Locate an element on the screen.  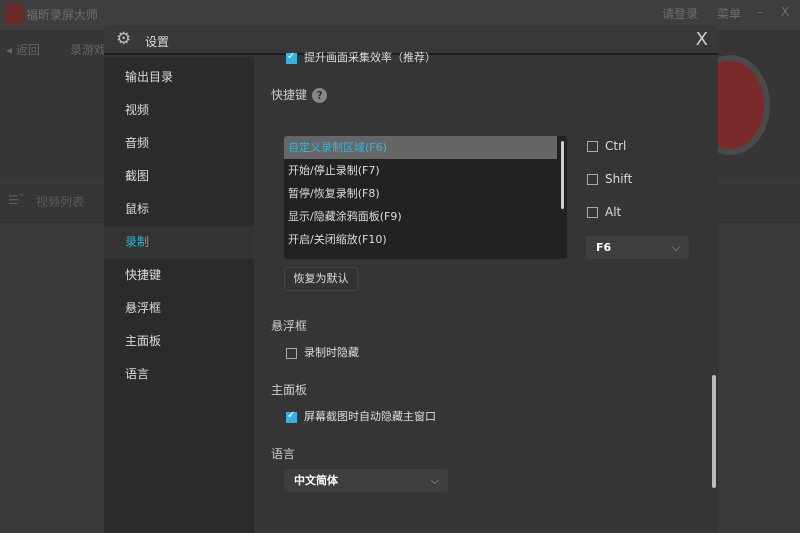
capture-efficiency-option: 提升画面采集效率（推荐） is located at coordinates (361, 57).